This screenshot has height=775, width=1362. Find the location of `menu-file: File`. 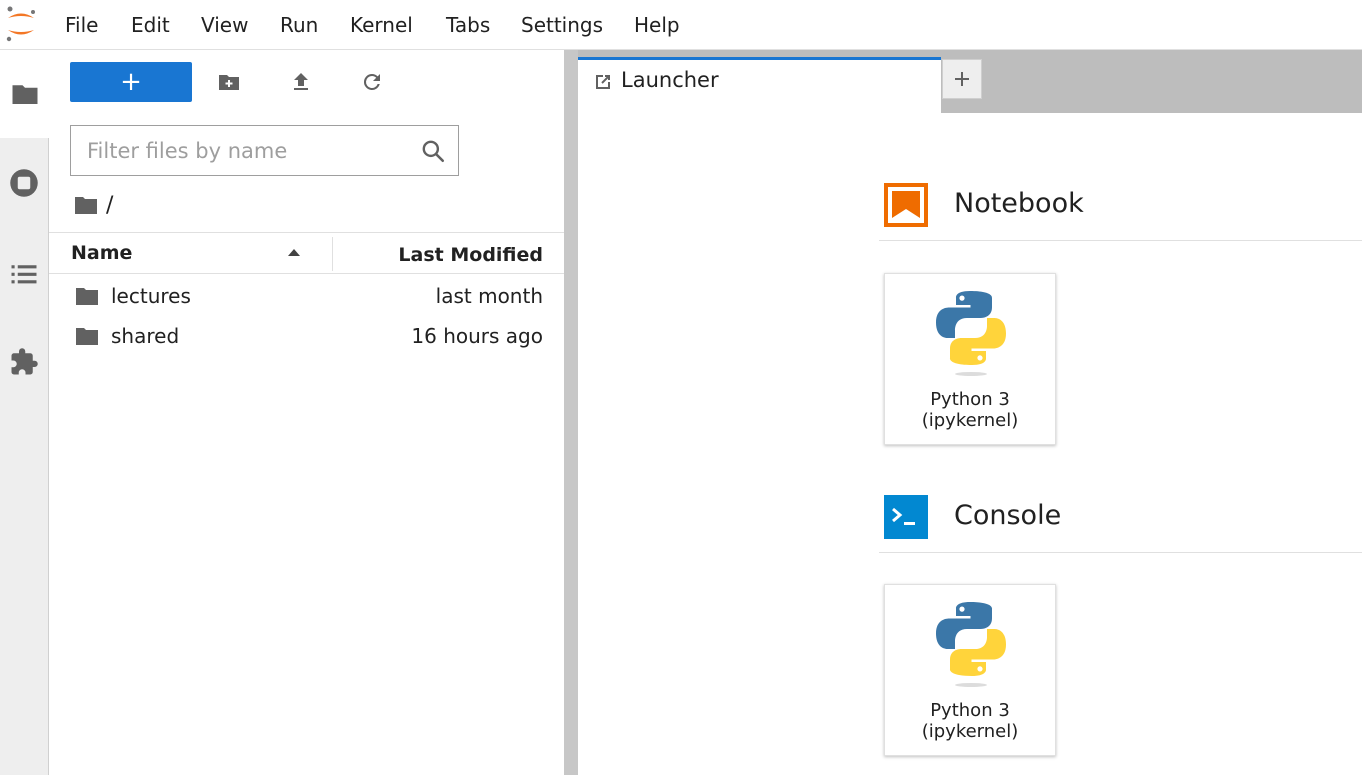

menu-file: File is located at coordinates (81, 25).